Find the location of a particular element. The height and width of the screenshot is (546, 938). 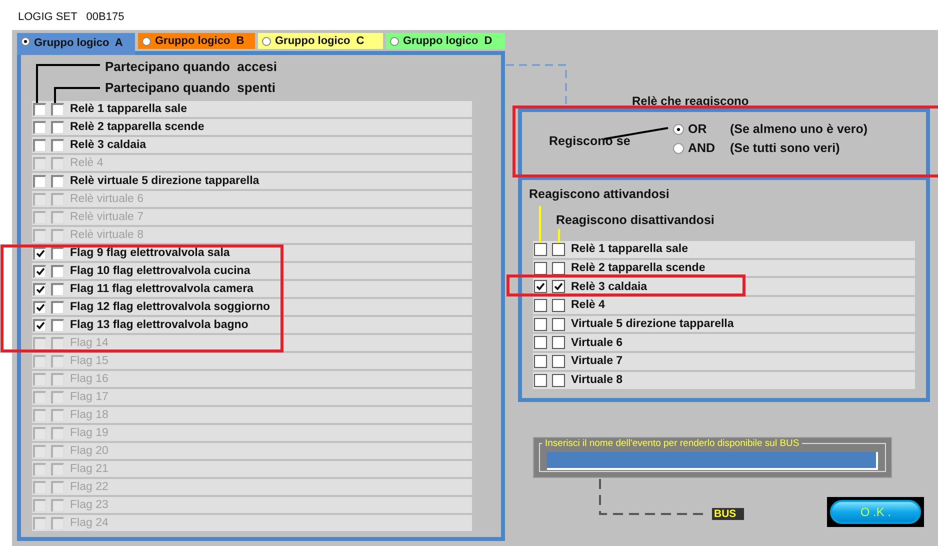

section-title: Relè che reagiscono is located at coordinates (691, 101).